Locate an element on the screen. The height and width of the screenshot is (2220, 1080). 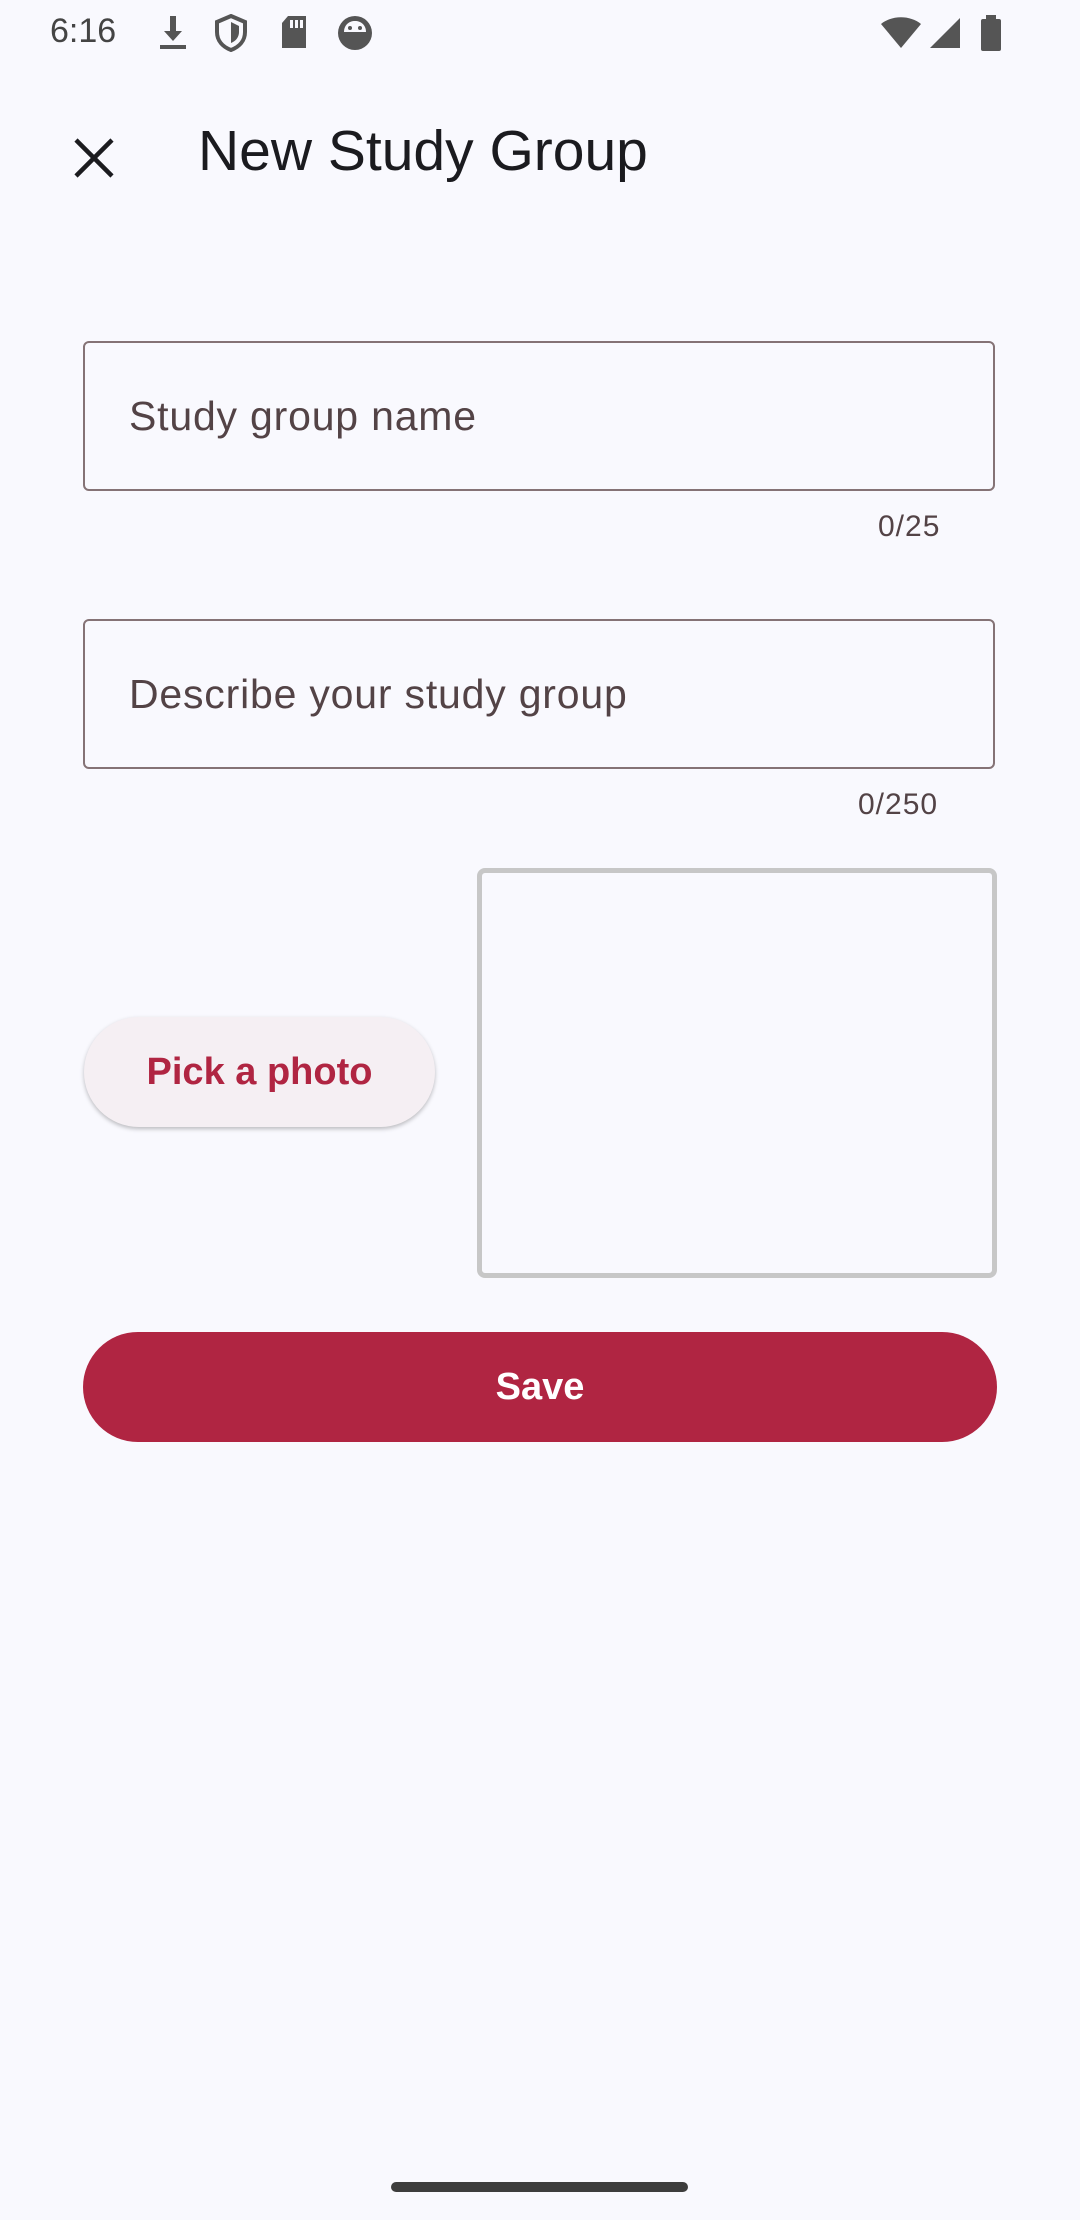
cellular-signal-icon is located at coordinates (945, 35).